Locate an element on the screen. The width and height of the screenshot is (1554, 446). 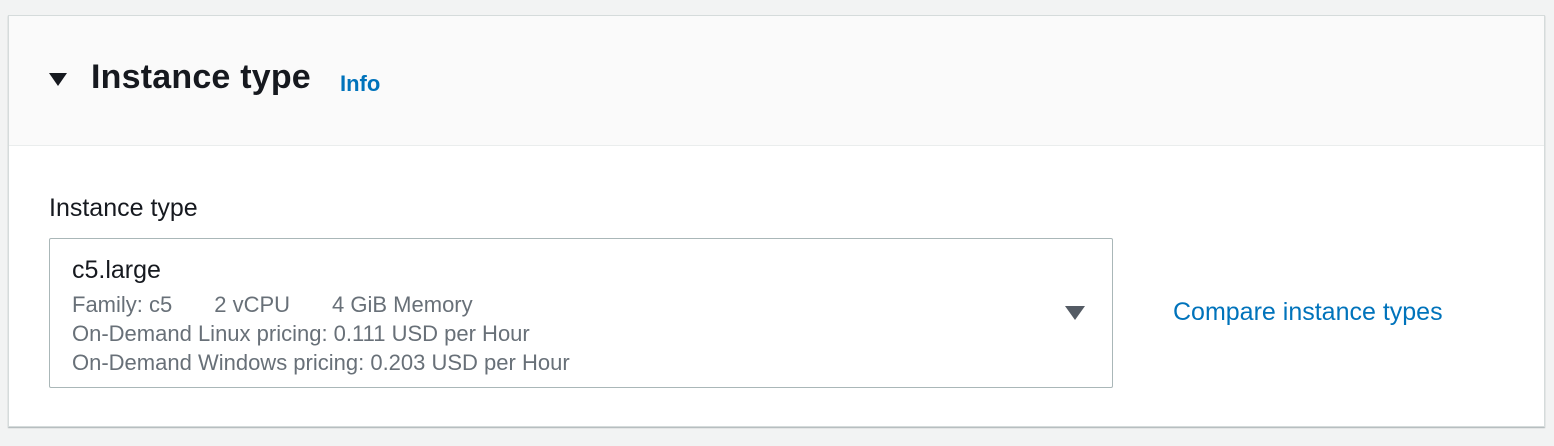
instance-type-label: Instance type is located at coordinates (123, 208).